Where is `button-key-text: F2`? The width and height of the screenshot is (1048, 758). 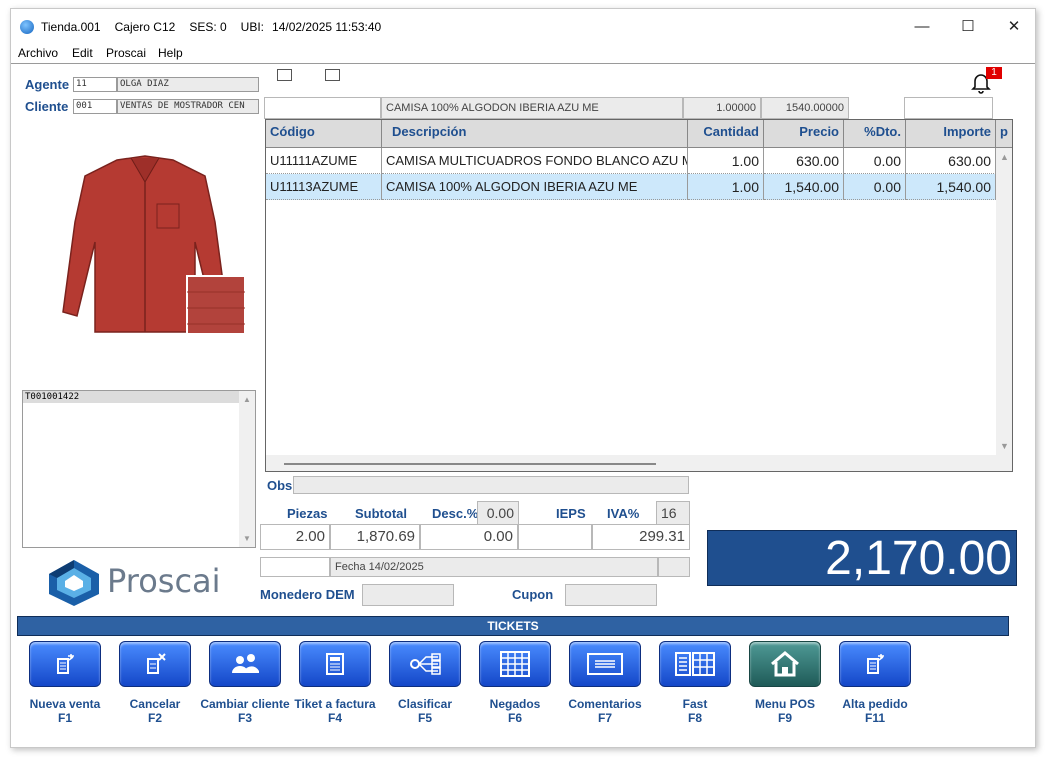 button-key-text: F2 is located at coordinates (154, 718).